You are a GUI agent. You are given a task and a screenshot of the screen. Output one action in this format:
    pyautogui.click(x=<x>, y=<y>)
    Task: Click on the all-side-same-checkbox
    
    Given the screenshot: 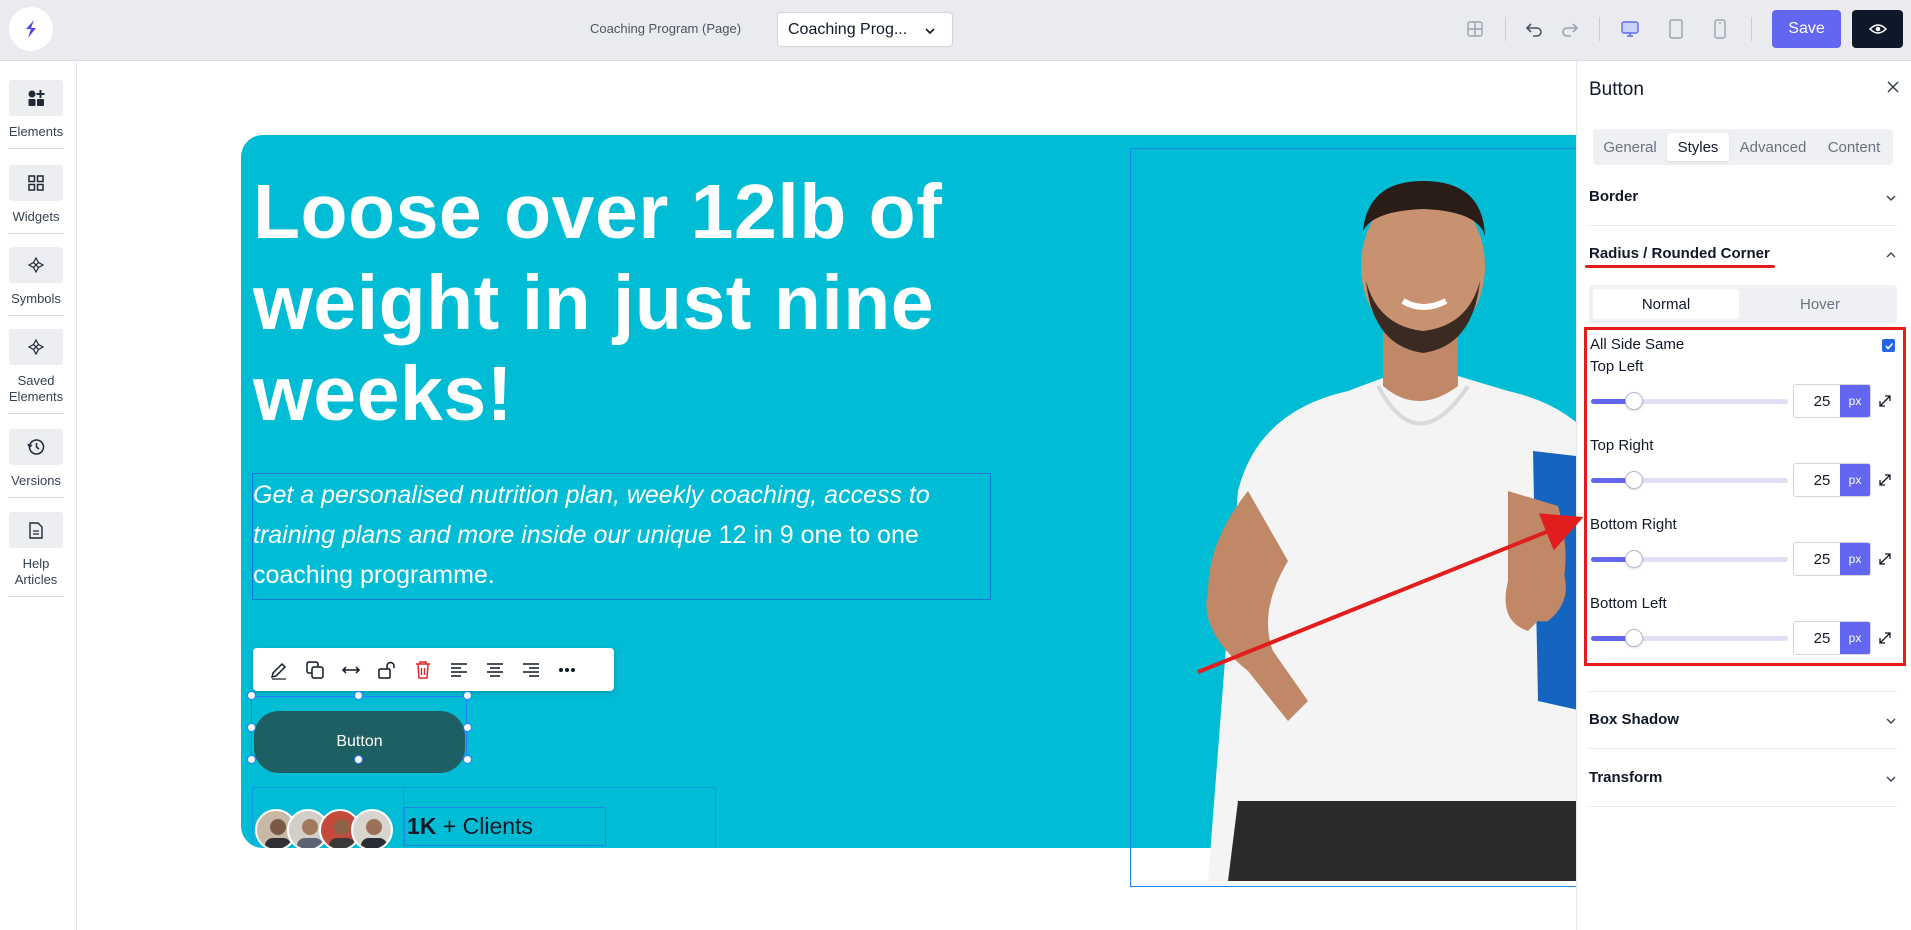 What is the action you would take?
    pyautogui.click(x=1888, y=345)
    